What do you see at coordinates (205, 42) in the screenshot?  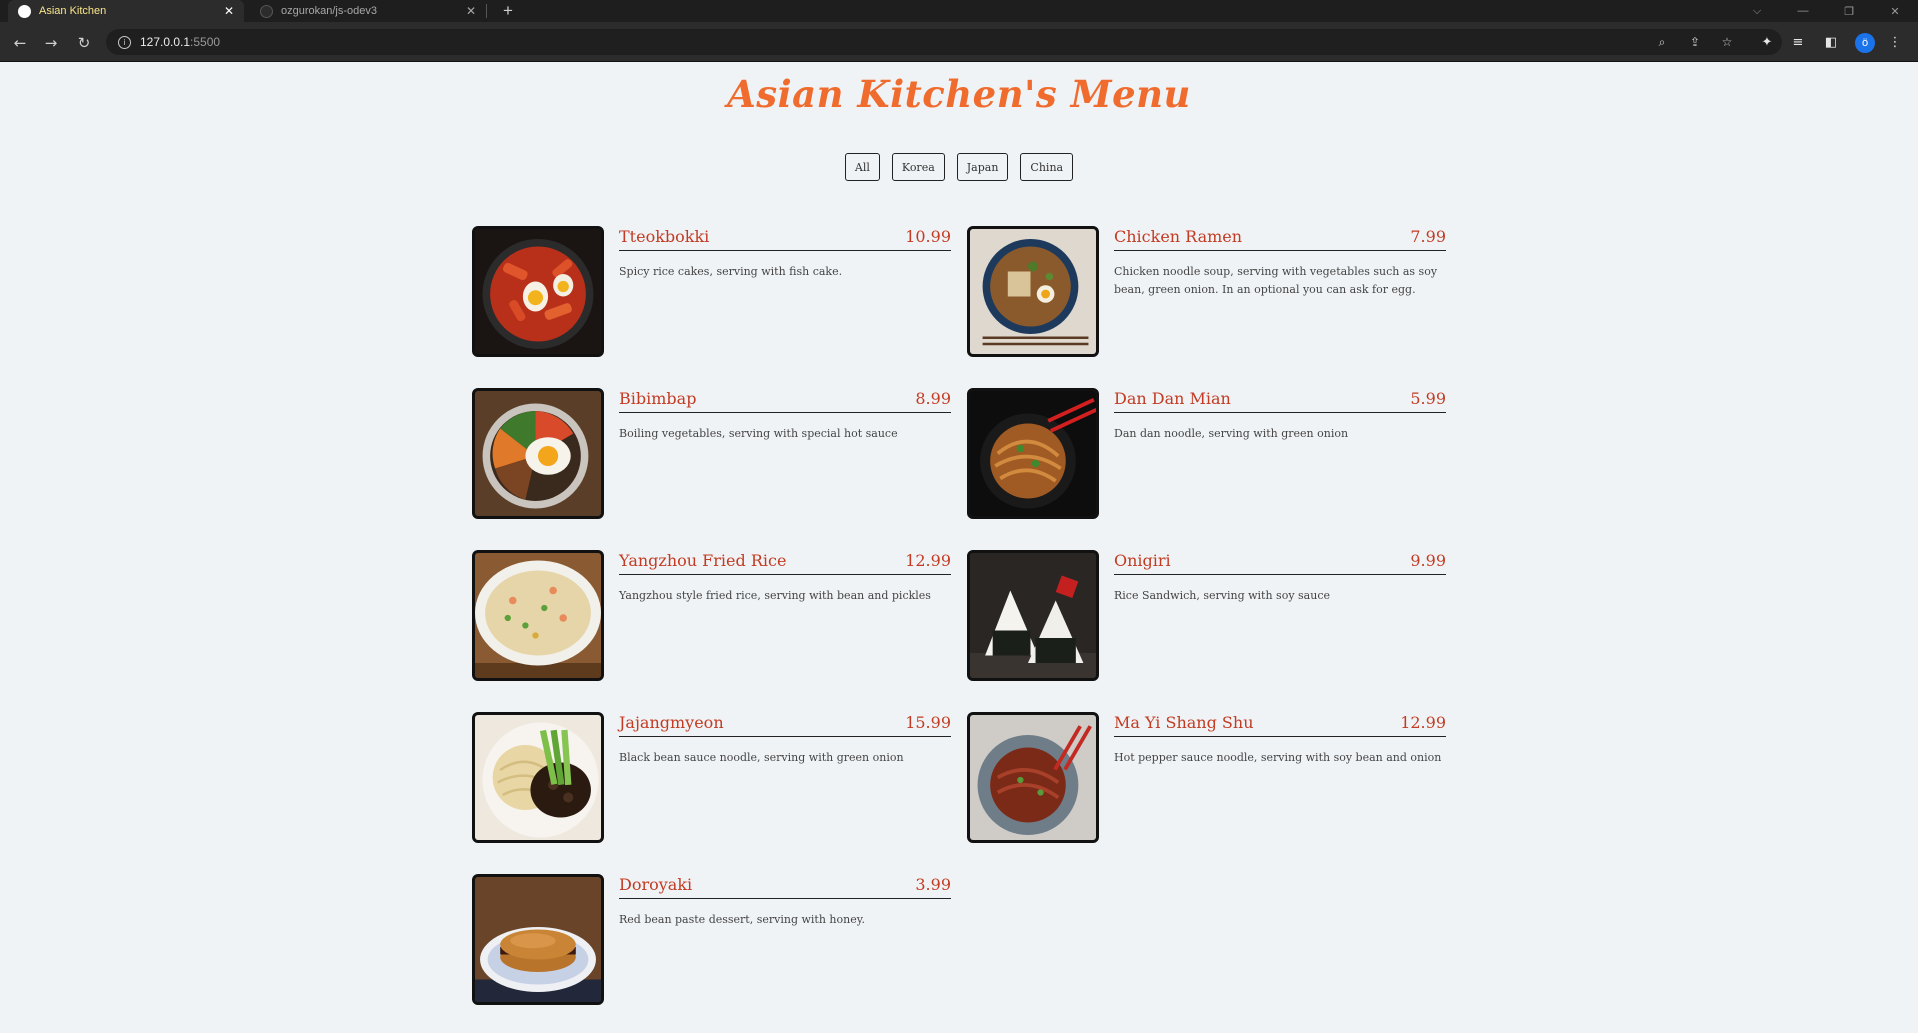 I see `url-port: :5500` at bounding box center [205, 42].